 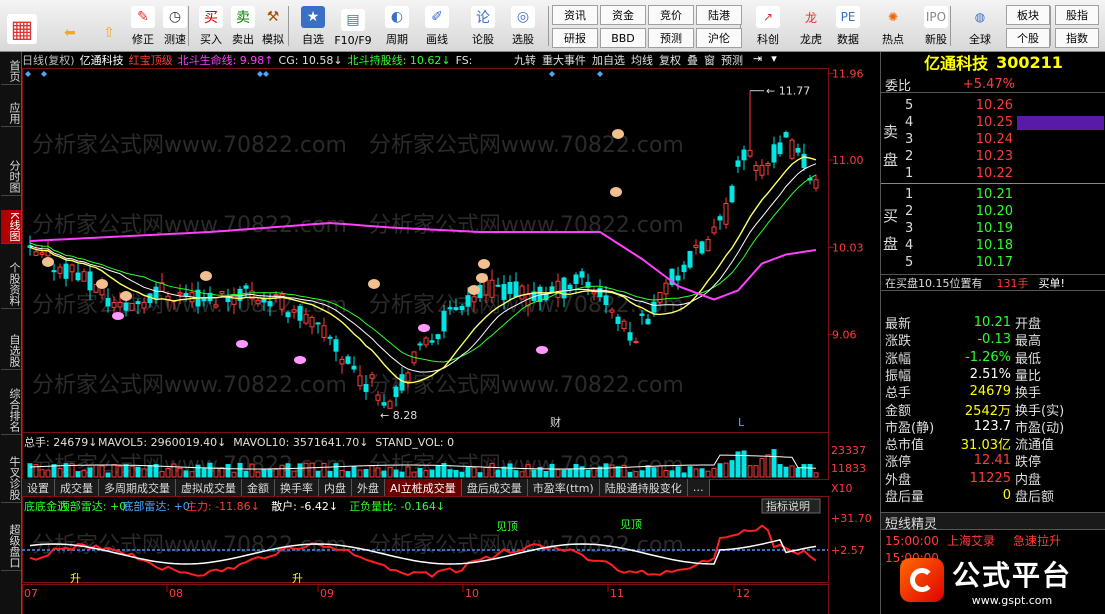 What do you see at coordinates (38, 487) in the screenshot?
I see `indicator-tab-0: 设置` at bounding box center [38, 487].